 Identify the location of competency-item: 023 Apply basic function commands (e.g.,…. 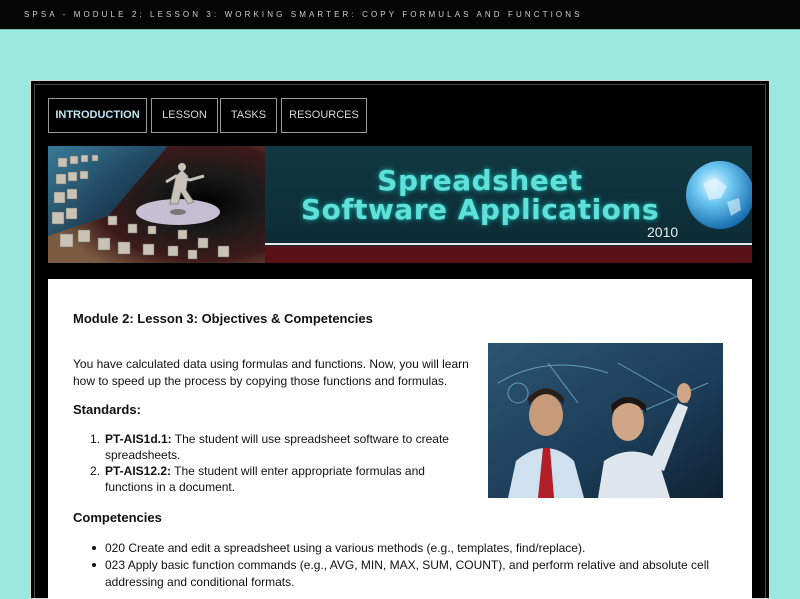
(403, 574).